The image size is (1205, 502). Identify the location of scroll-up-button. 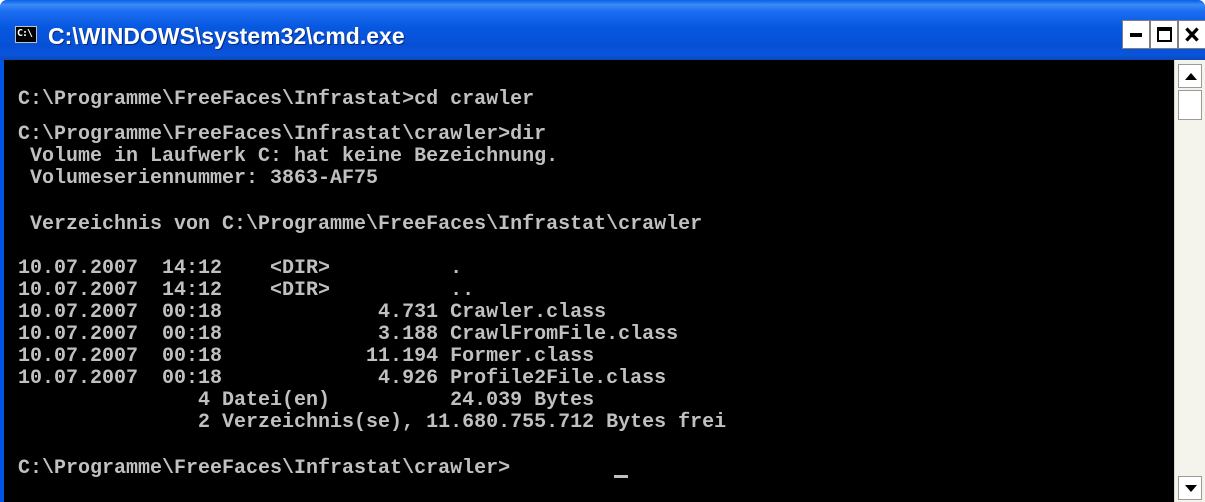
(1190, 76).